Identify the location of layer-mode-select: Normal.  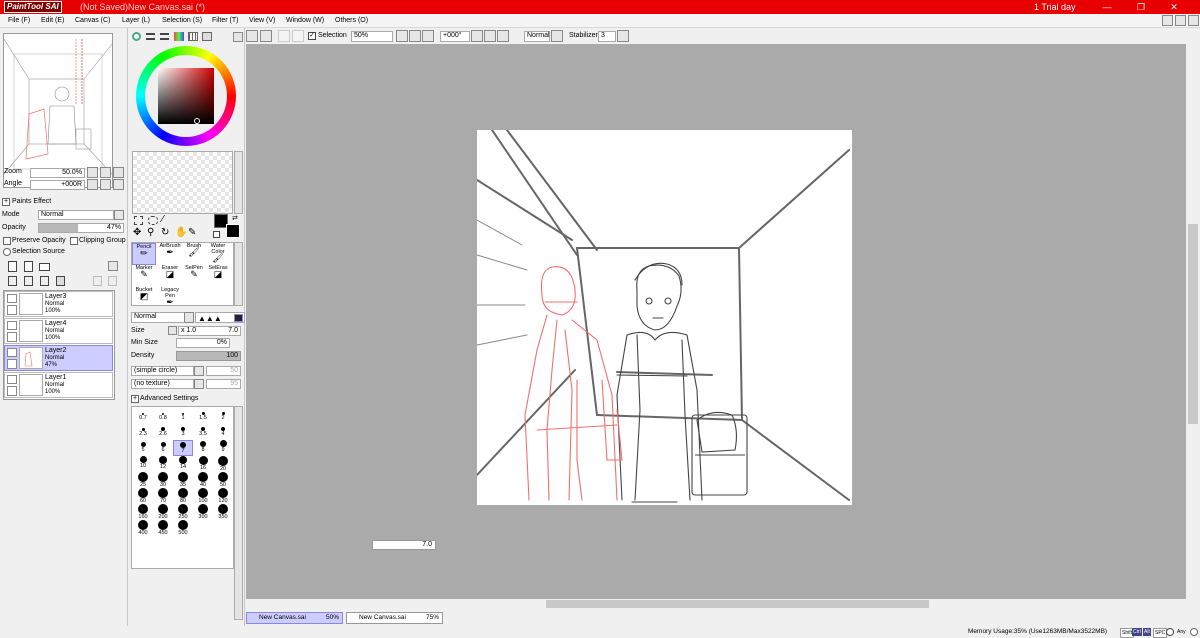
(76, 215).